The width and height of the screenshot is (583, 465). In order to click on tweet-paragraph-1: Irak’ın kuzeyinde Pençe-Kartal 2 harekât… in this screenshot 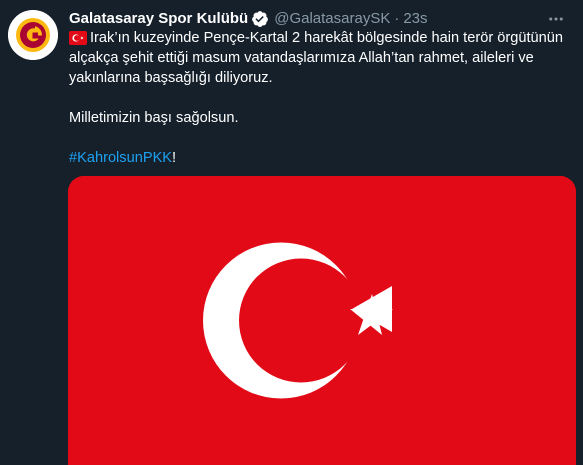, I will do `click(321, 58)`.